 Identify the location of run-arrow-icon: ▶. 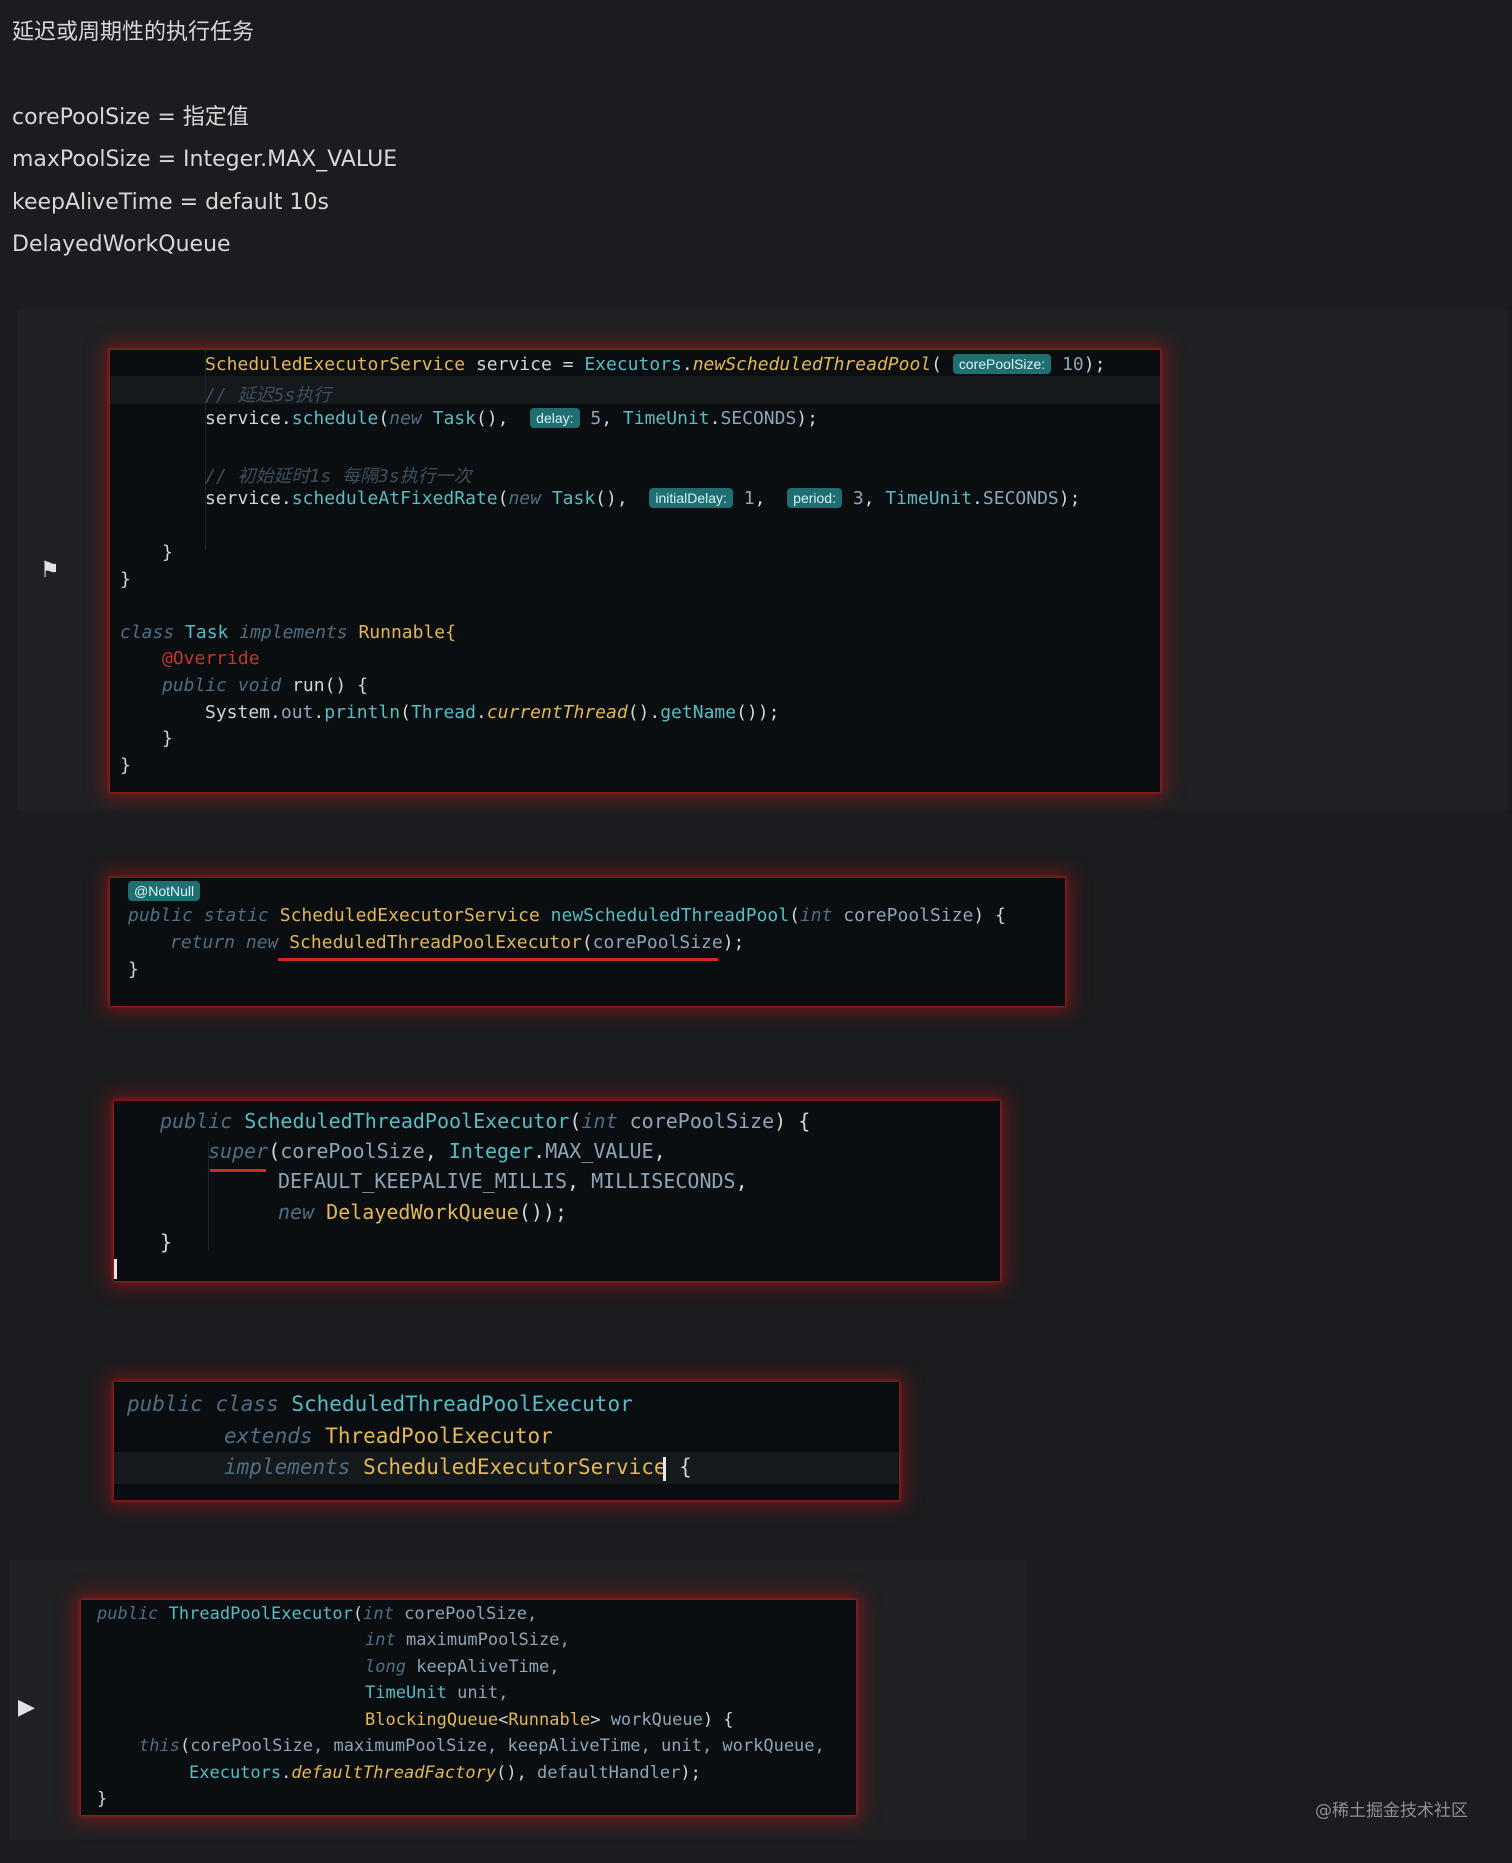
(26, 1708).